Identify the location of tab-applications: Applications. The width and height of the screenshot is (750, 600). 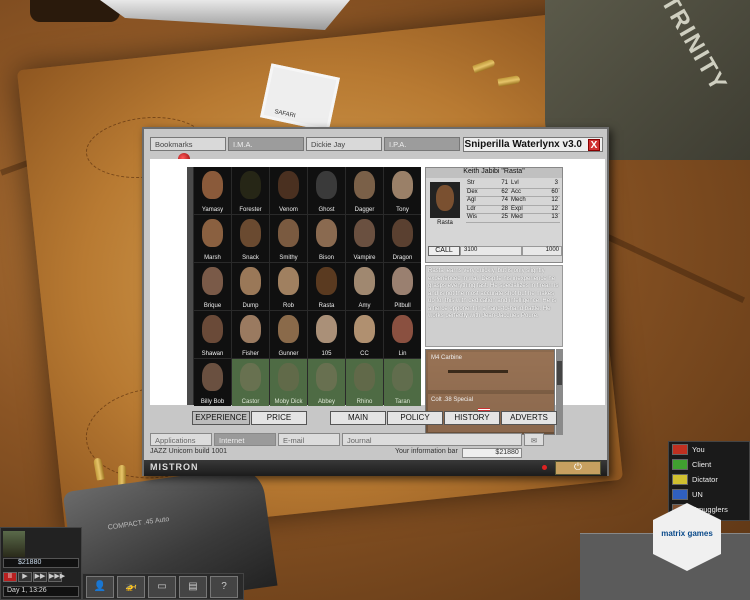
(181, 439).